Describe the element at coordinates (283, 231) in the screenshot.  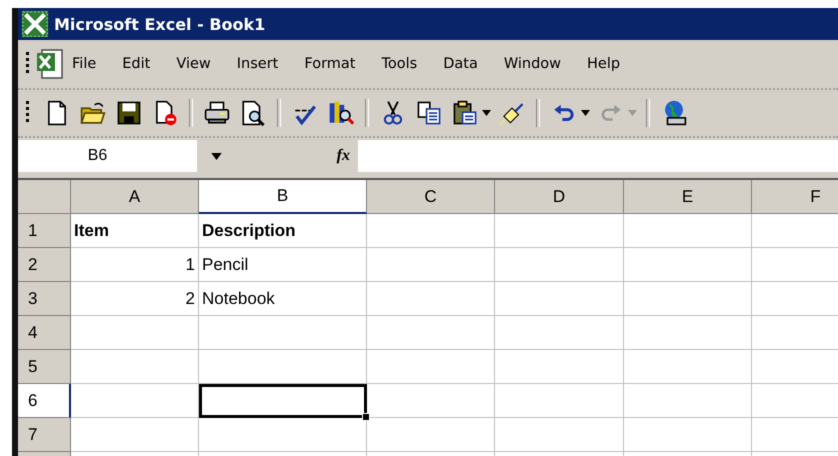
I see `table-cell: Description` at that location.